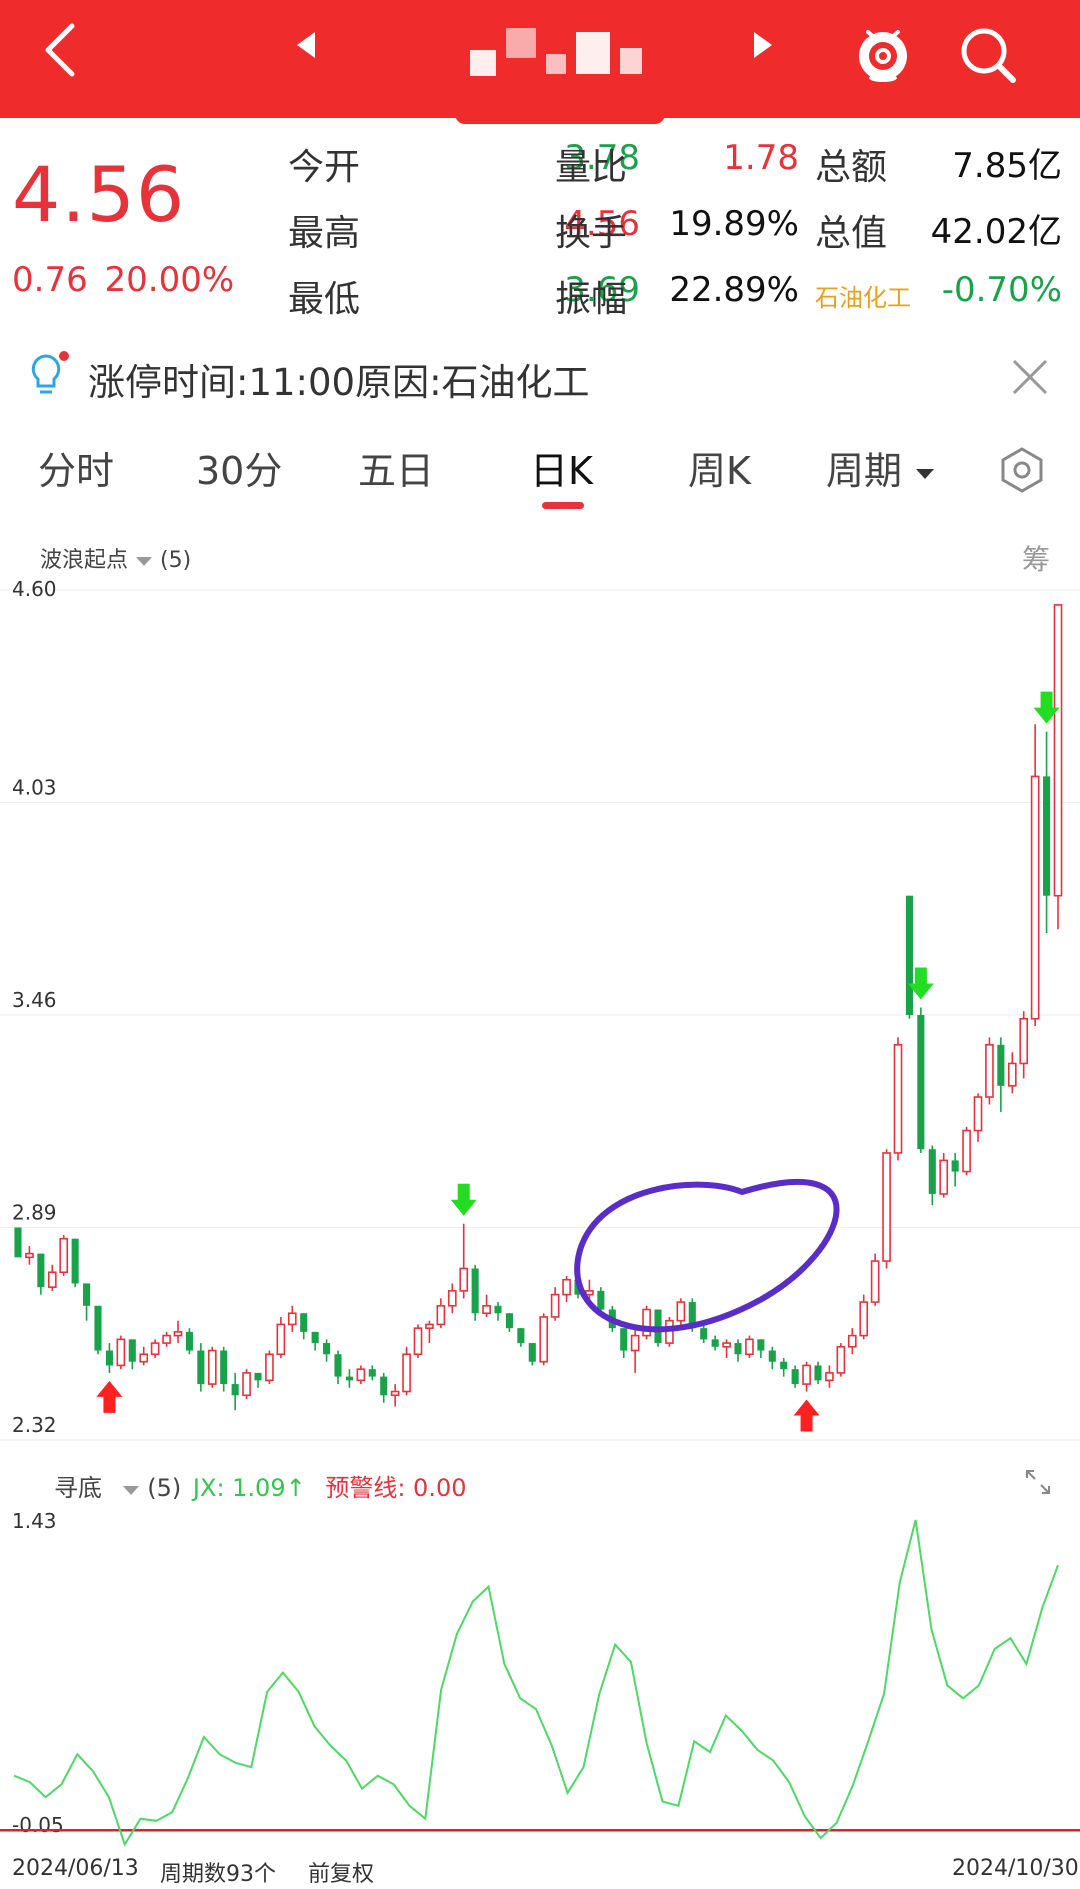 Image resolution: width=1080 pixels, height=1889 pixels. I want to click on quote-label: 总值, so click(851, 233).